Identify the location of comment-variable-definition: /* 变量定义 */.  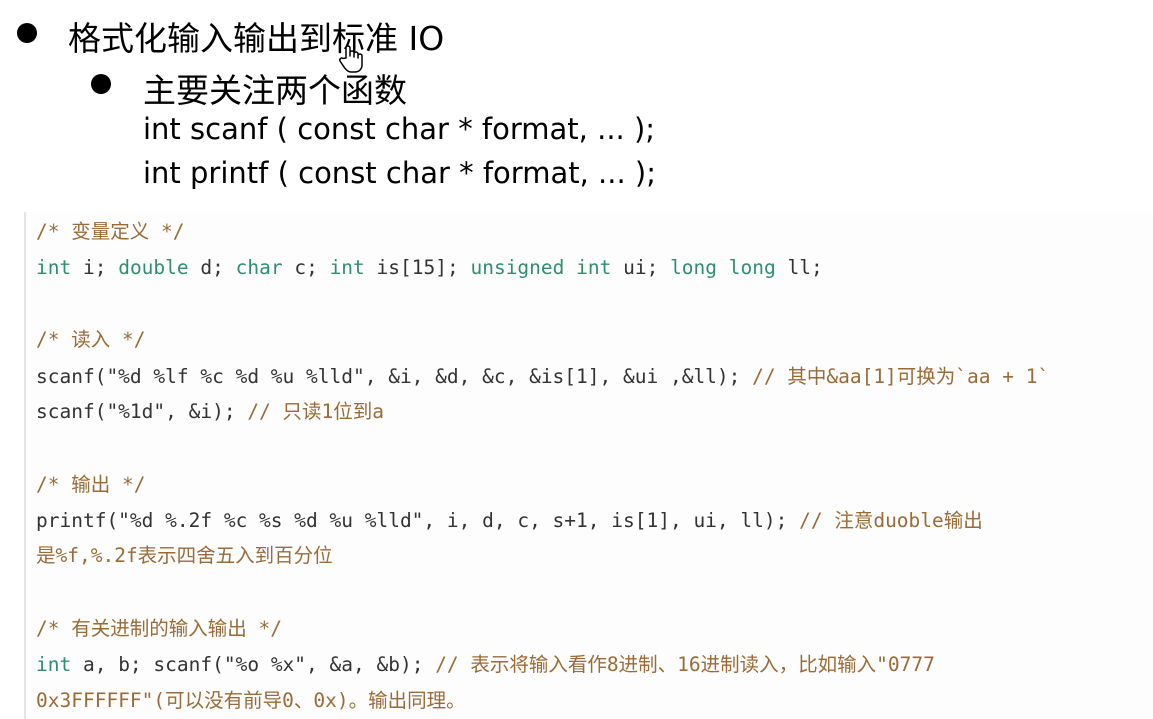
(110, 231).